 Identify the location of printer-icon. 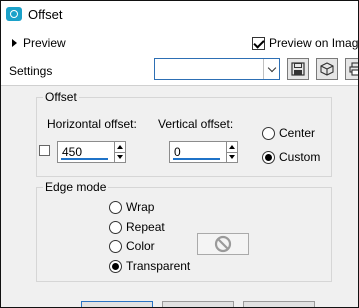
(353, 69).